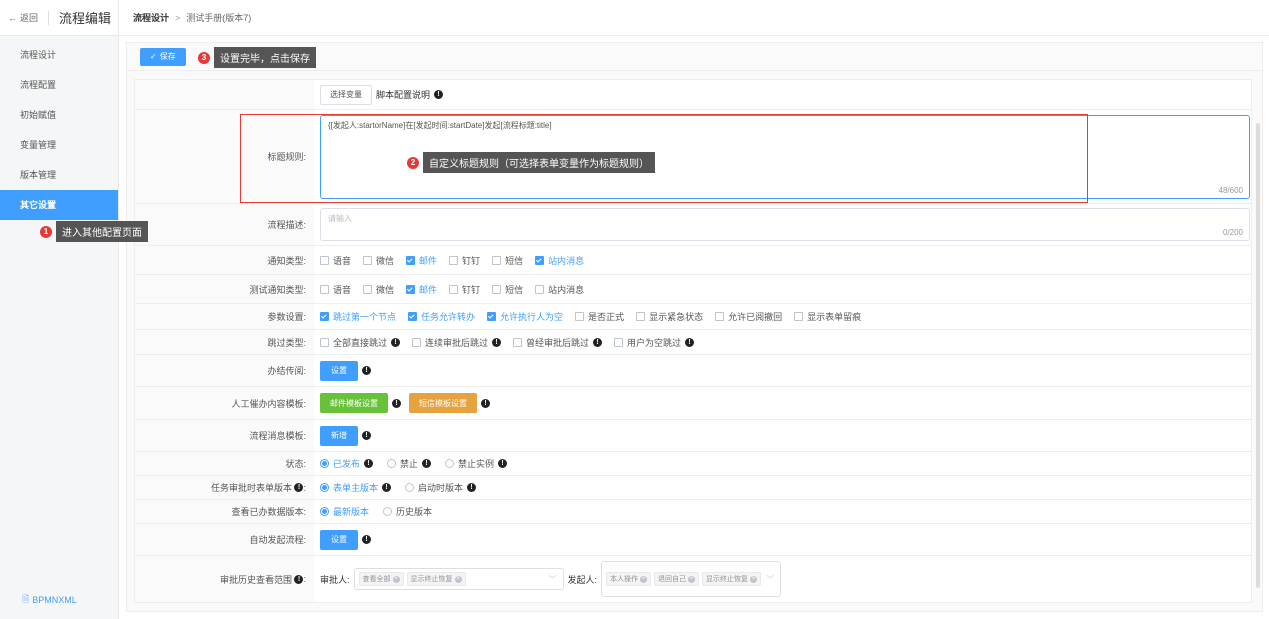 The image size is (1269, 619). Describe the element at coordinates (378, 260) in the screenshot. I see `notify-checkbox-1: 微信` at that location.